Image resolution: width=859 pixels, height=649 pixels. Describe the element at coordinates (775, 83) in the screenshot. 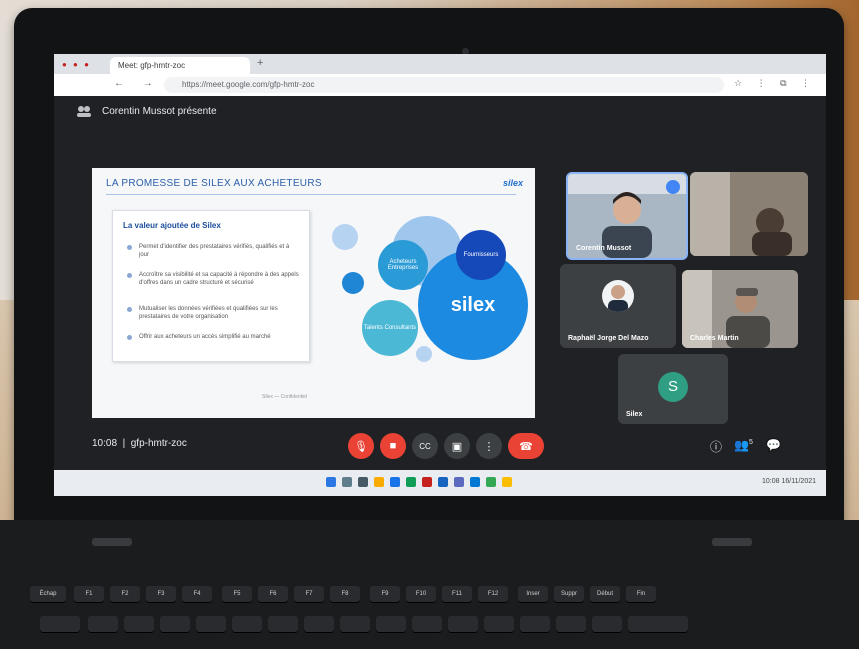

I see `extensions-icon: ☆ ⋮ ⧉ ⋮` at that location.